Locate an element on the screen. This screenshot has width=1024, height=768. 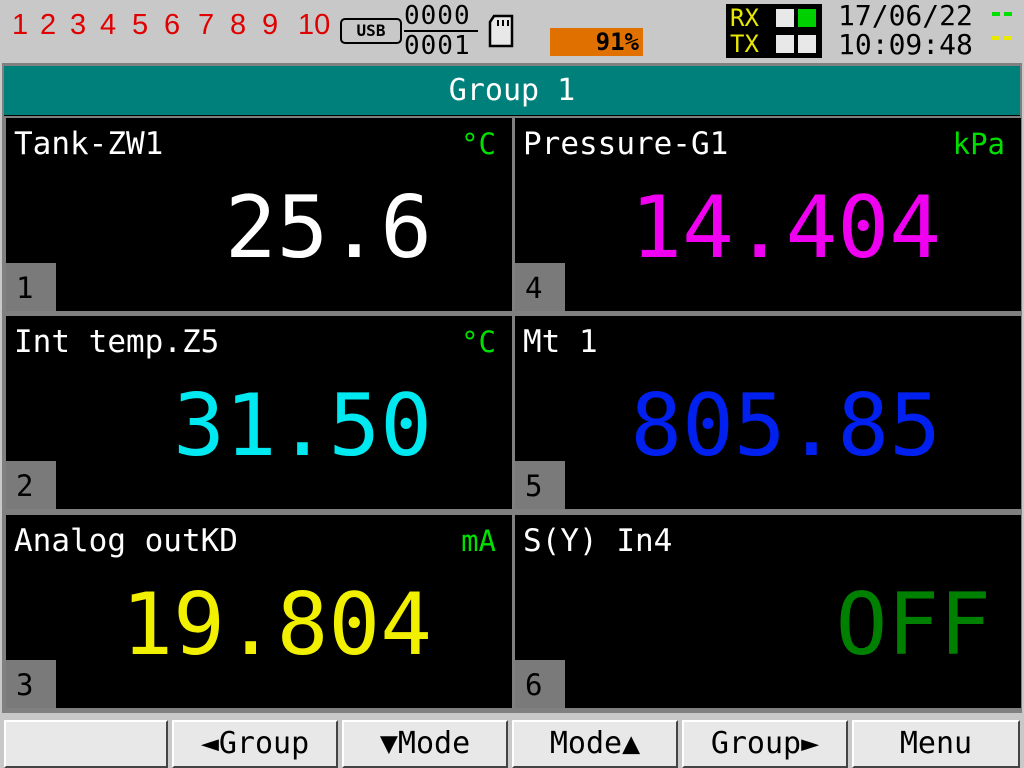
counter-top: 0000 is located at coordinates (437, 16).